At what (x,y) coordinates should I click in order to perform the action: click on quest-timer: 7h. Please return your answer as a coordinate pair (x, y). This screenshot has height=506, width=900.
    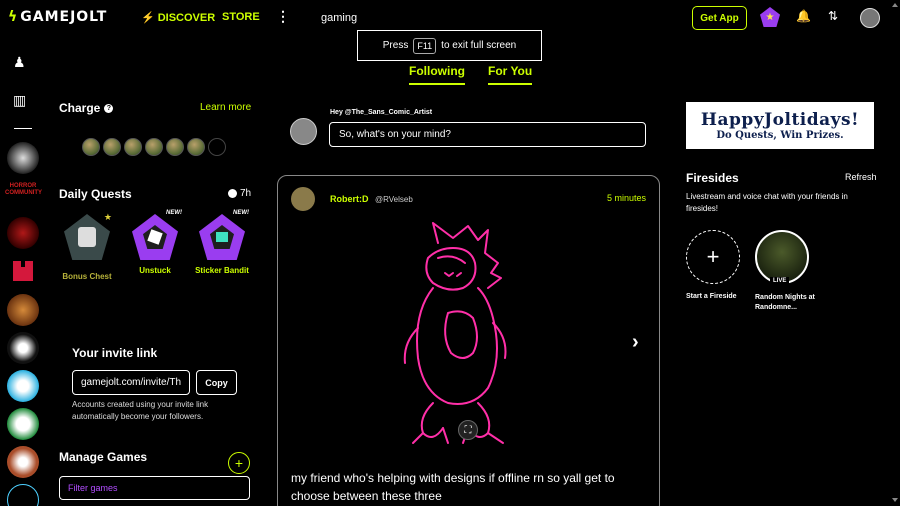
    Looking at the image, I should click on (239, 193).